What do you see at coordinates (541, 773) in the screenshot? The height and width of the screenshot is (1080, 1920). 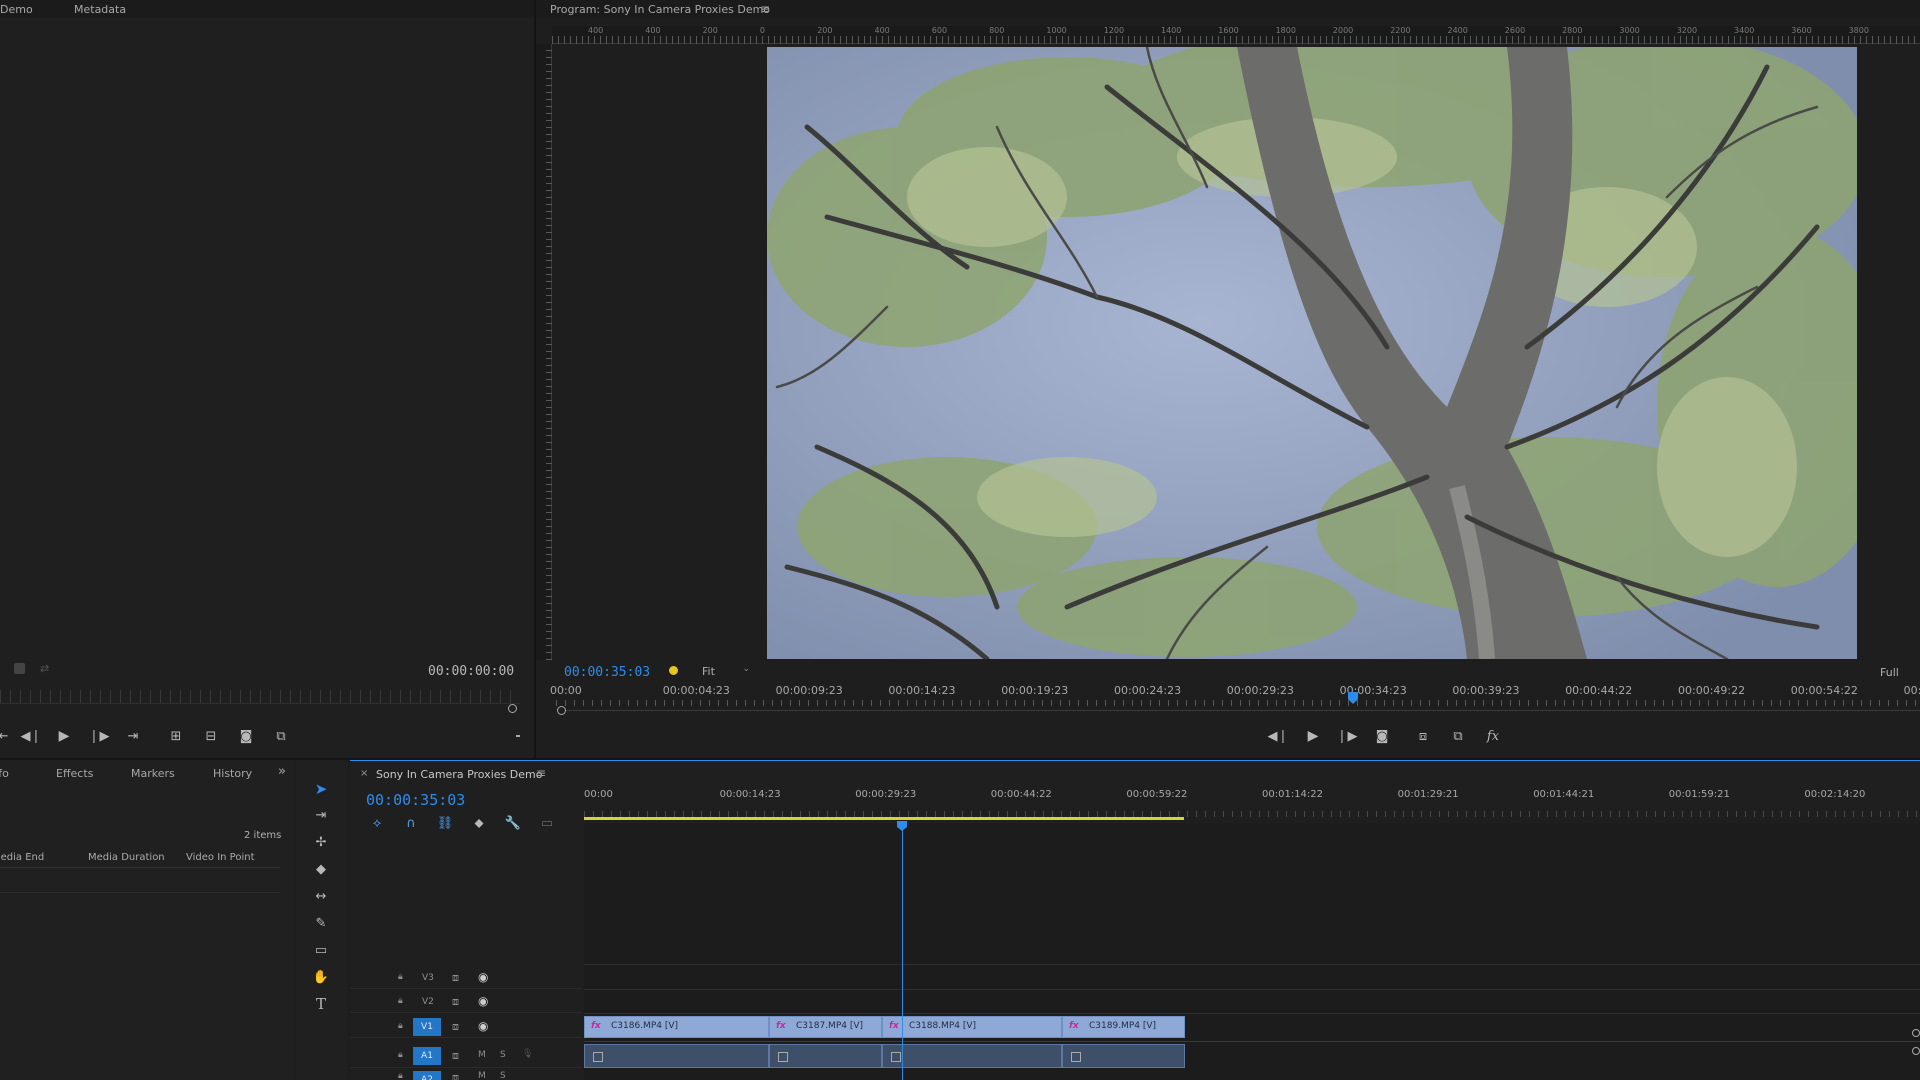 I see `timeline-panel-menu-icon: ≡` at bounding box center [541, 773].